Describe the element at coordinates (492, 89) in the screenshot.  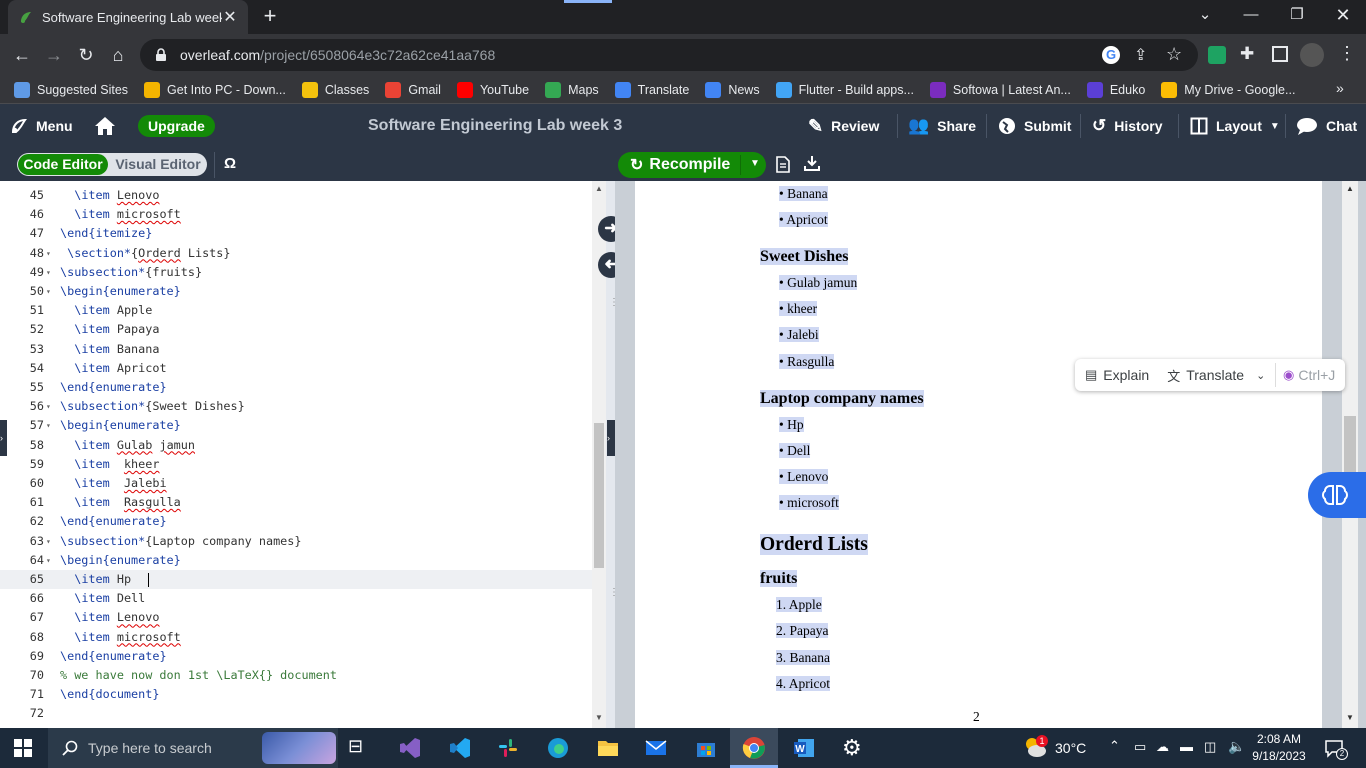
I see `bookmark-item: YouTube` at that location.